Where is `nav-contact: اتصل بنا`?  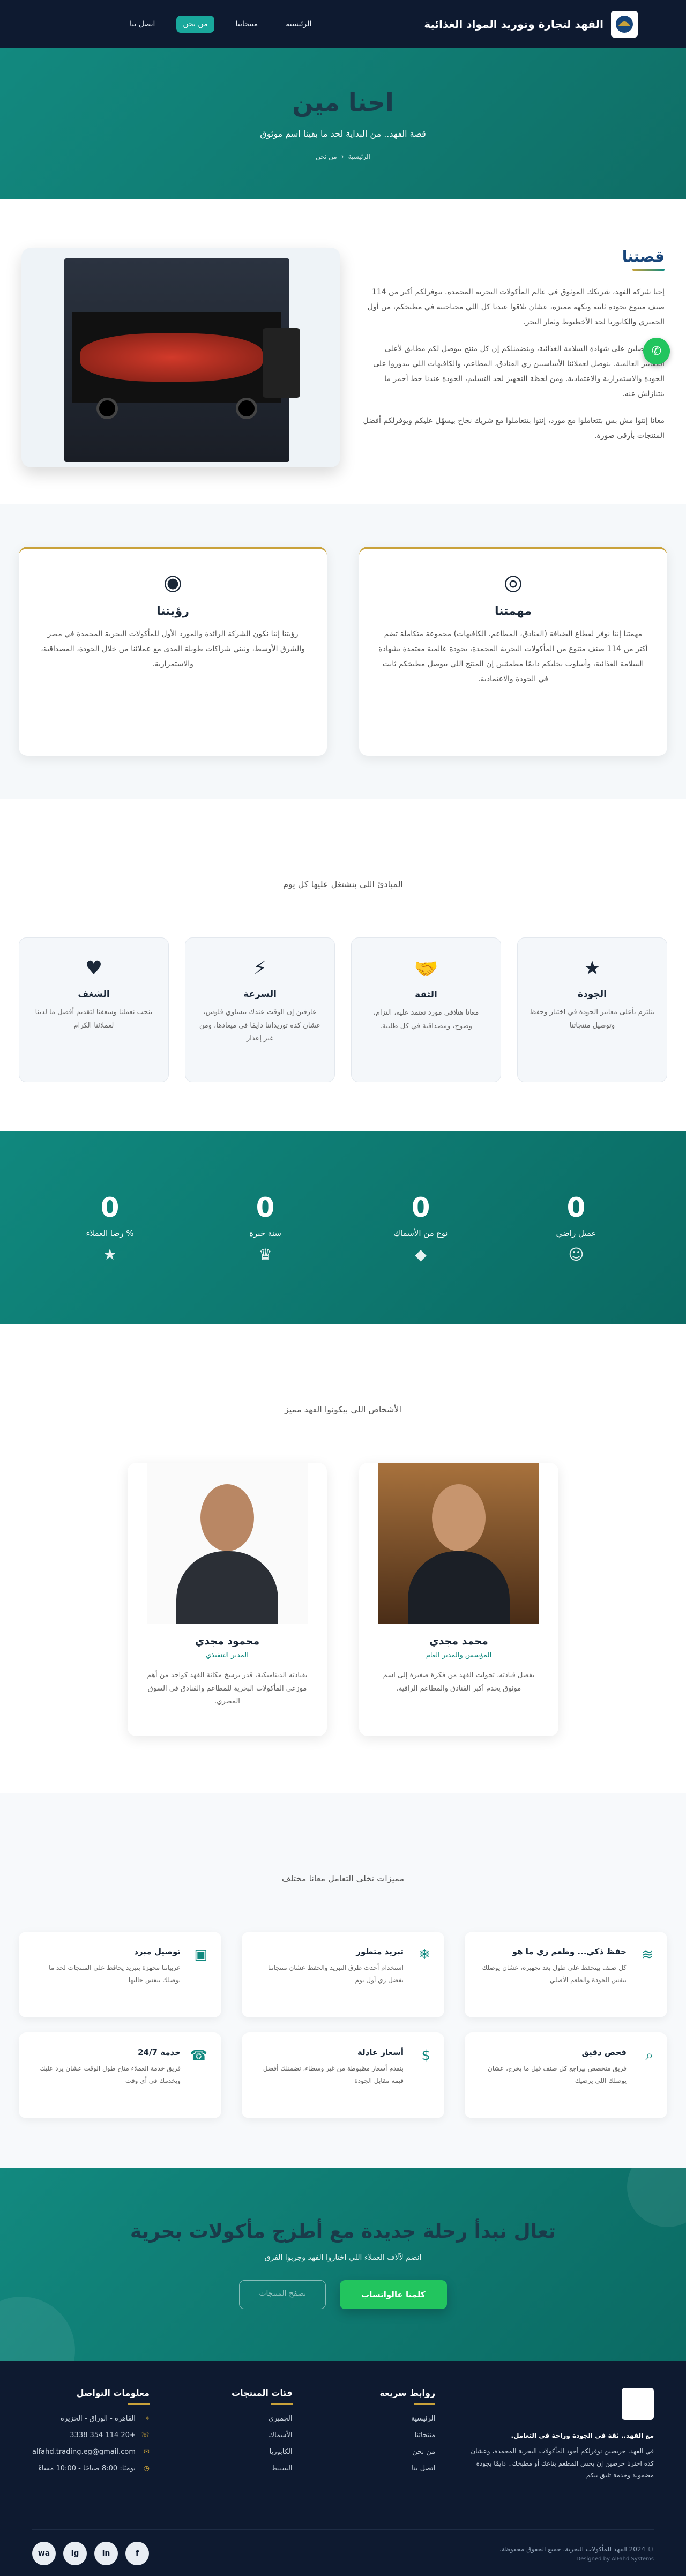 nav-contact: اتصل بنا is located at coordinates (142, 24).